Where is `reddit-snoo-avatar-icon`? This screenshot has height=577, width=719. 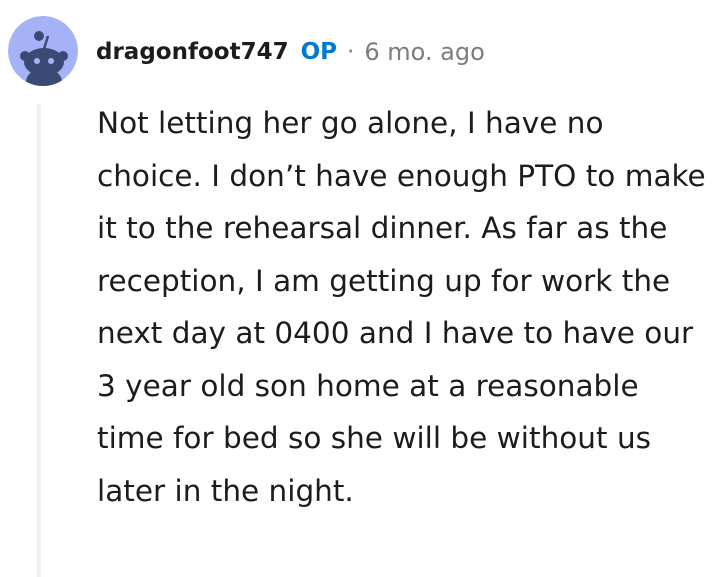
reddit-snoo-avatar-icon is located at coordinates (43, 51).